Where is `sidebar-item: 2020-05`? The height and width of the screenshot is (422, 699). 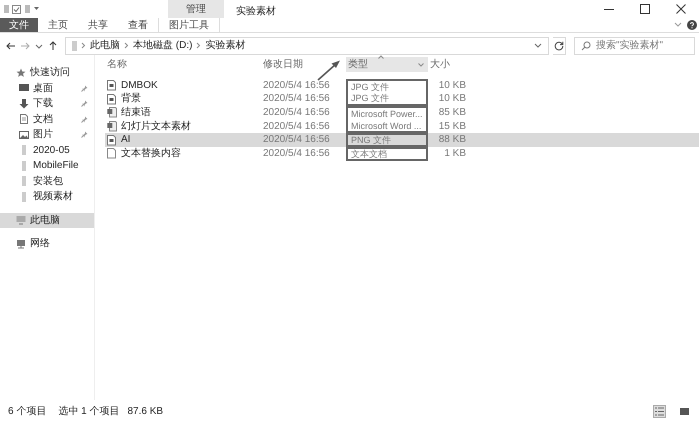
sidebar-item: 2020-05 is located at coordinates (47, 150).